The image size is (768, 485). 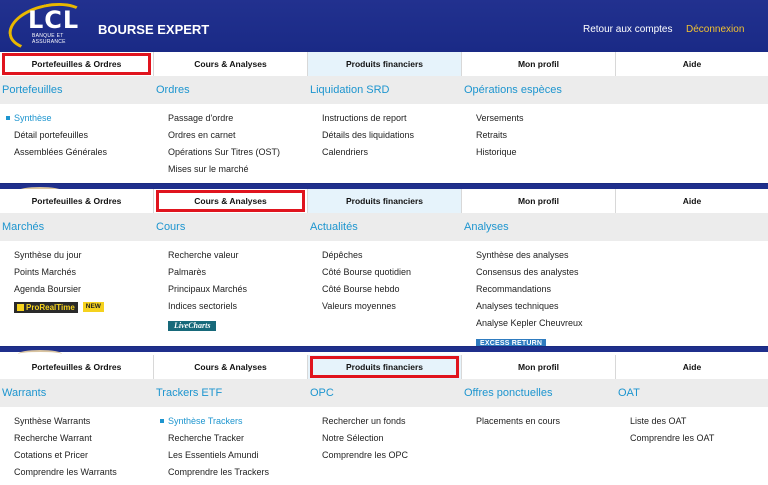 I want to click on menu-item: Synthèse du jour, so click(x=84, y=255).